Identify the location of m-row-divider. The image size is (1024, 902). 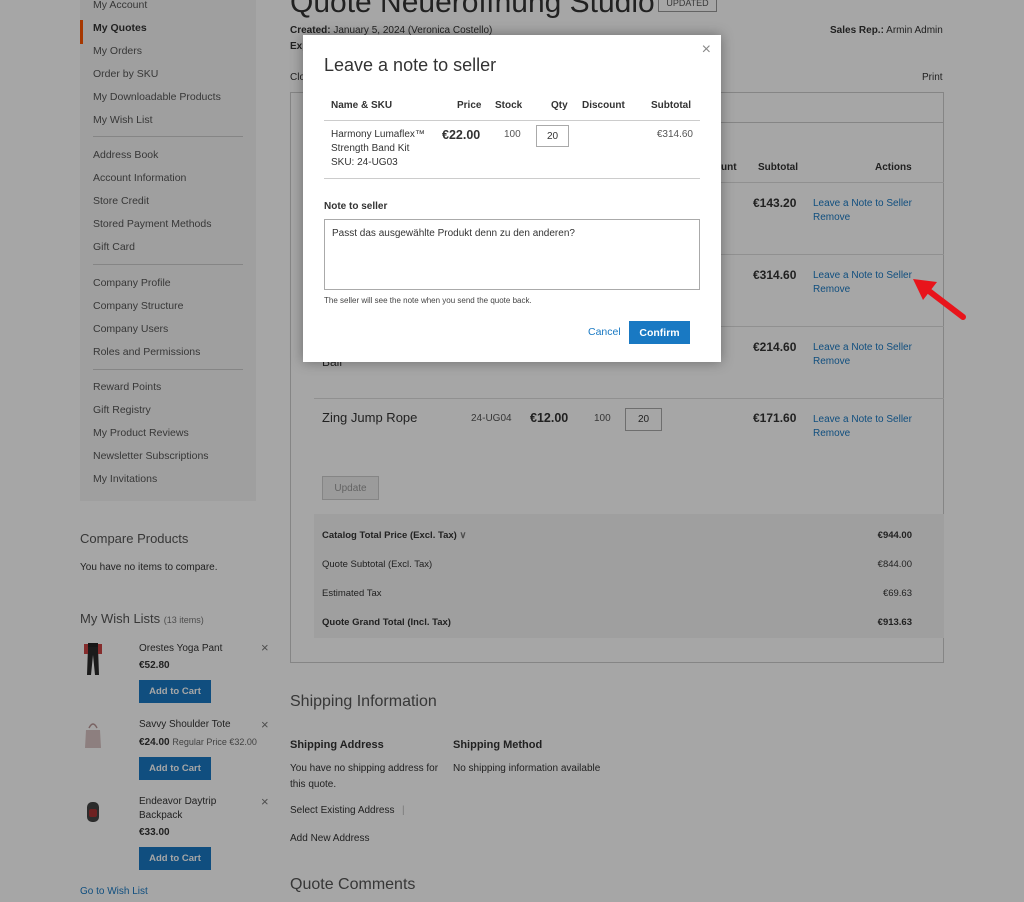
(512, 178).